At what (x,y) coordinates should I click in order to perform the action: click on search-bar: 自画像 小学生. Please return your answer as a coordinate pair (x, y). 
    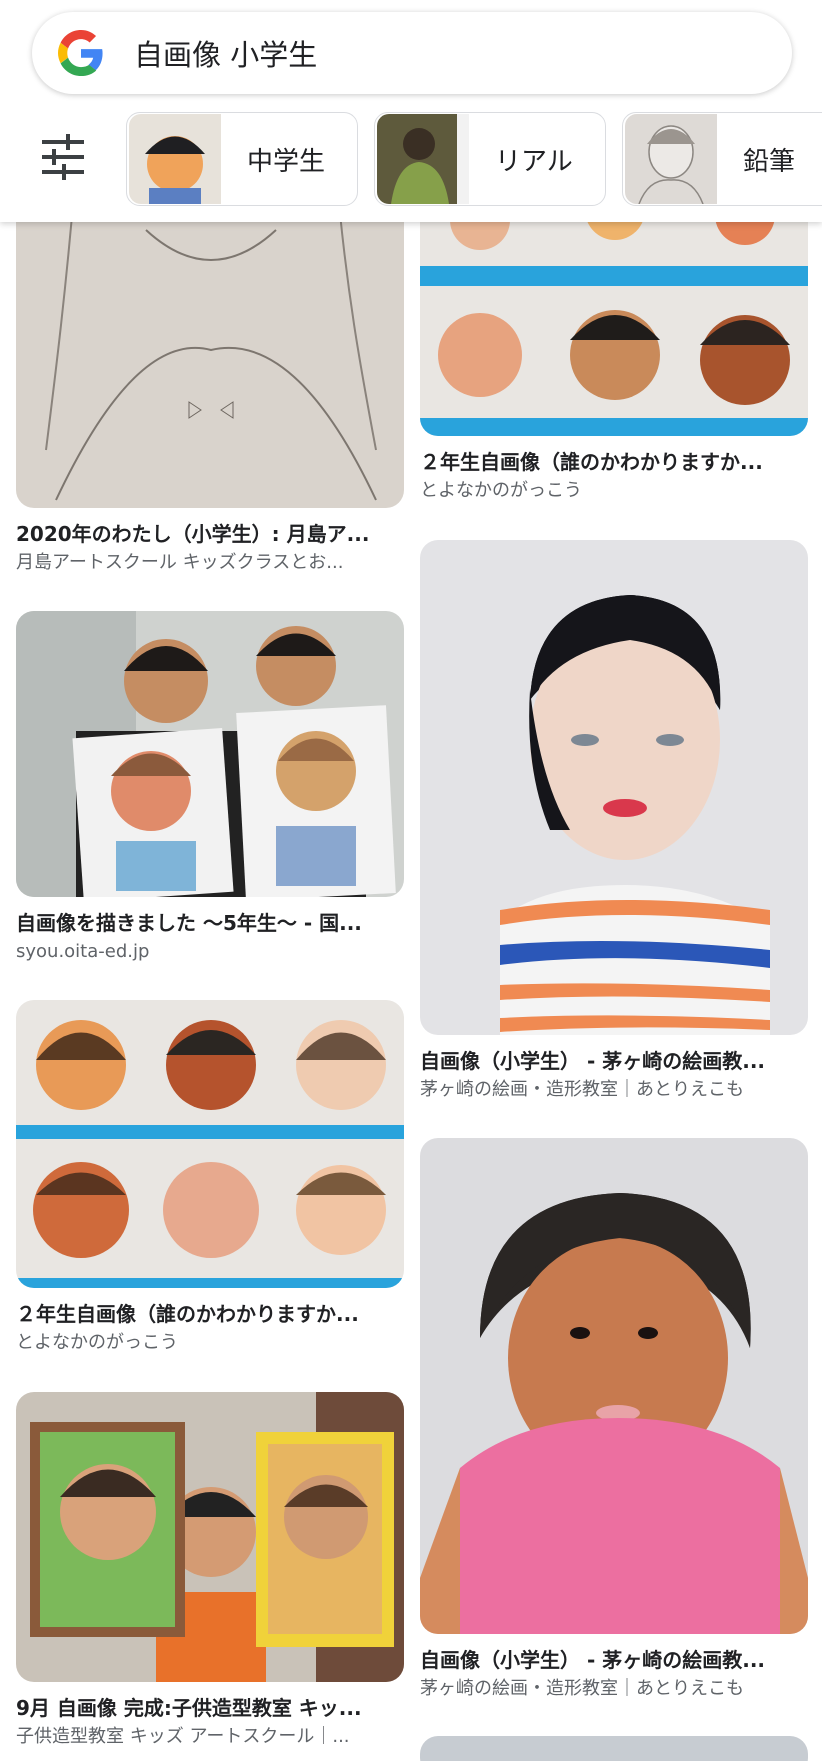
    Looking at the image, I should click on (412, 53).